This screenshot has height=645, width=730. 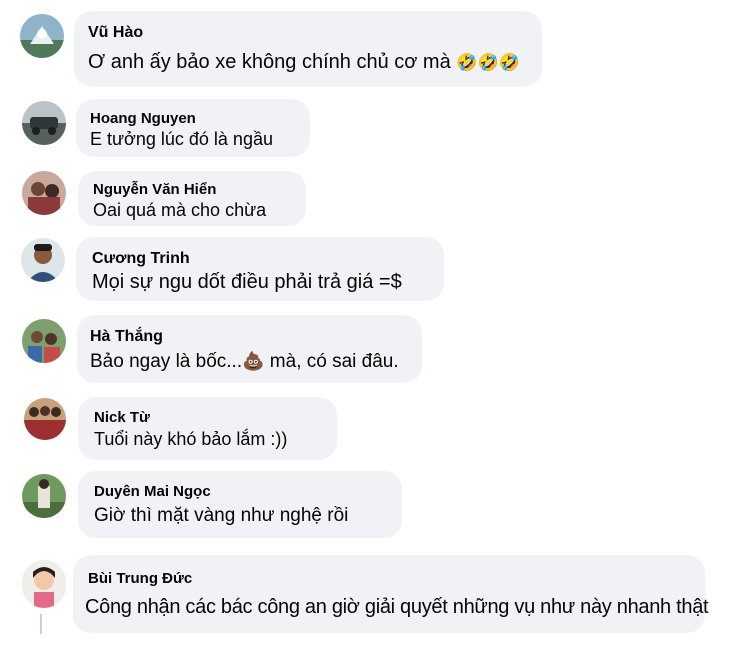 What do you see at coordinates (207, 428) in the screenshot?
I see `comment-bubble: Nick Từ Tuổi này khó bảo lắm :))` at bounding box center [207, 428].